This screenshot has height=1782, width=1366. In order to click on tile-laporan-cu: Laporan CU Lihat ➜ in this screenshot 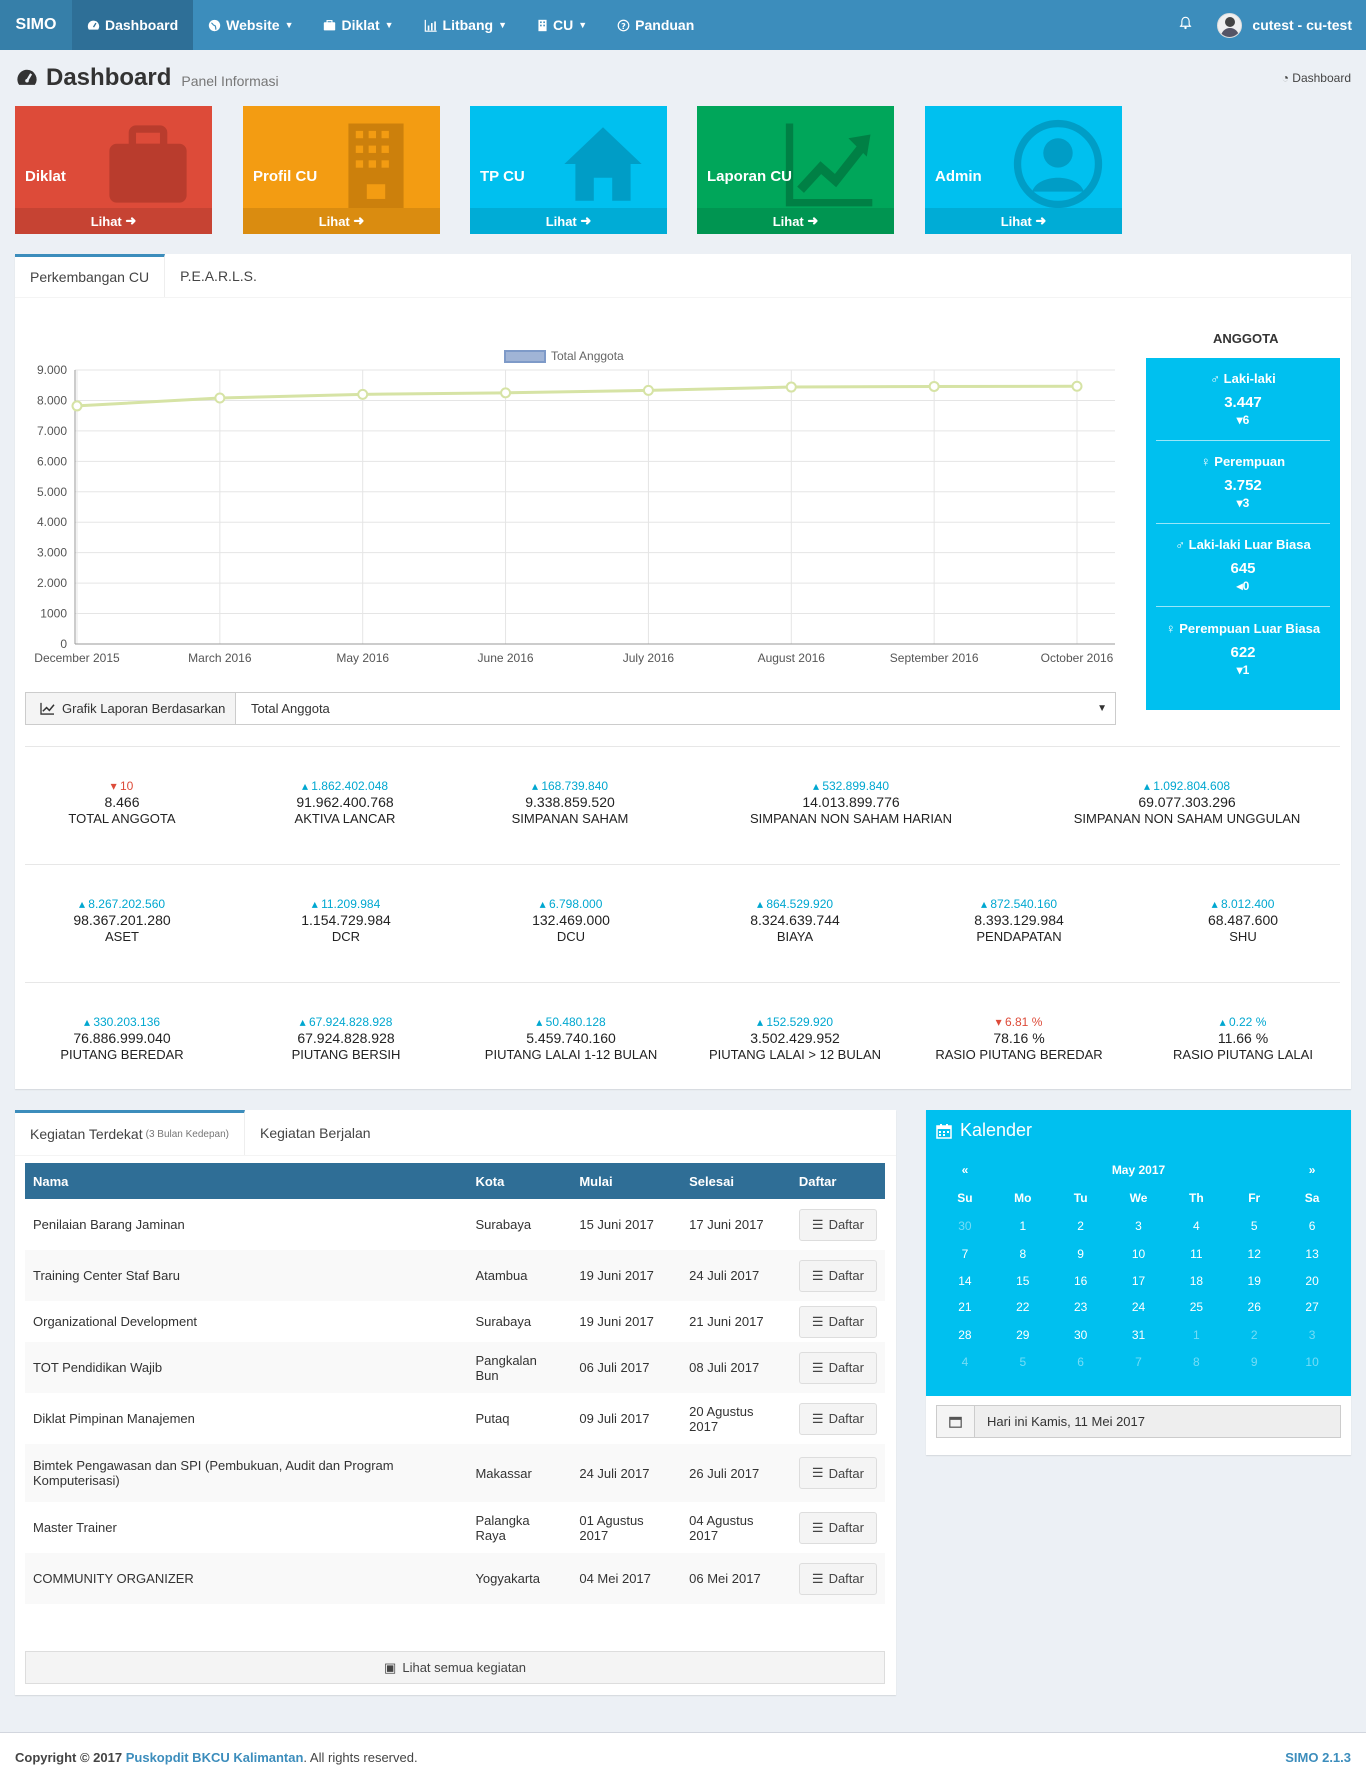, I will do `click(795, 170)`.